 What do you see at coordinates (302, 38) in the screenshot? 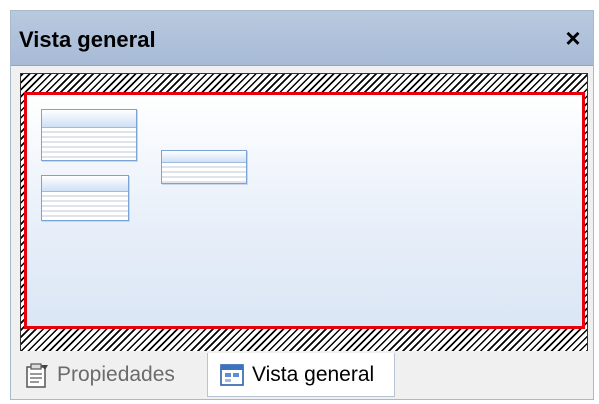
I see `panel-titlebar: Vista general ×` at bounding box center [302, 38].